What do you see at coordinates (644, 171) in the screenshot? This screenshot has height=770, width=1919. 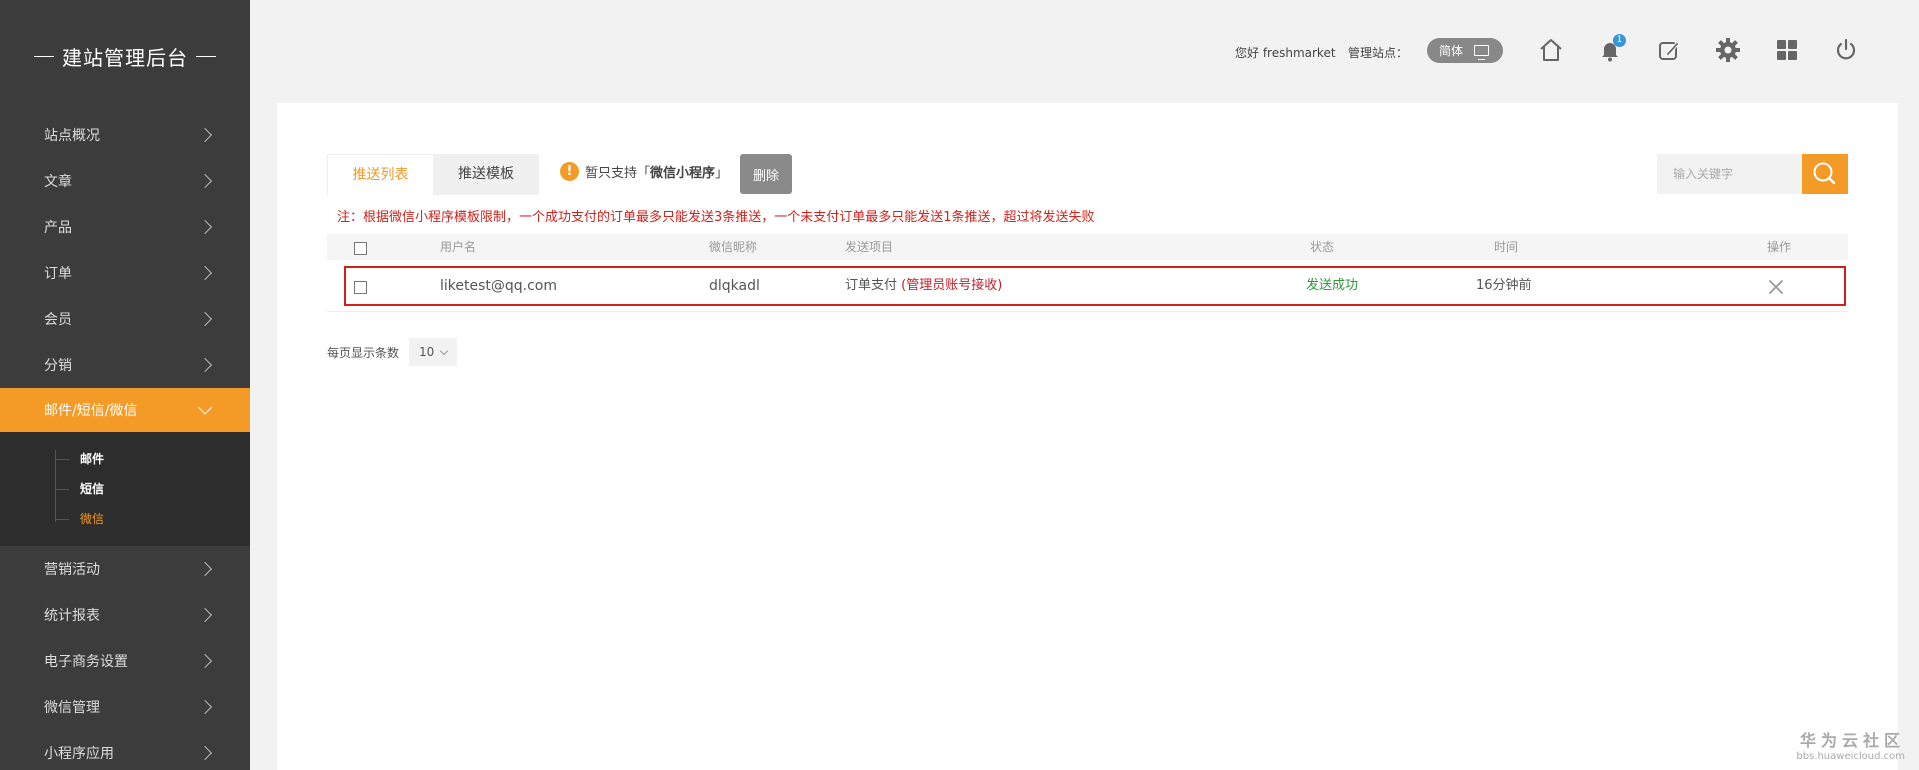 I see `support-notice: ! 暂只支持「 微信小程序」` at bounding box center [644, 171].